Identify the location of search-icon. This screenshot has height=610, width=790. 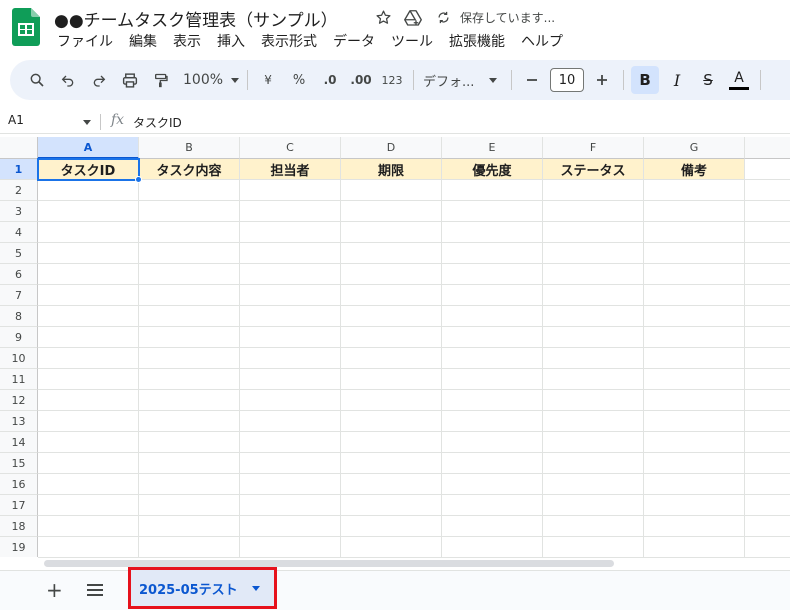
(37, 80).